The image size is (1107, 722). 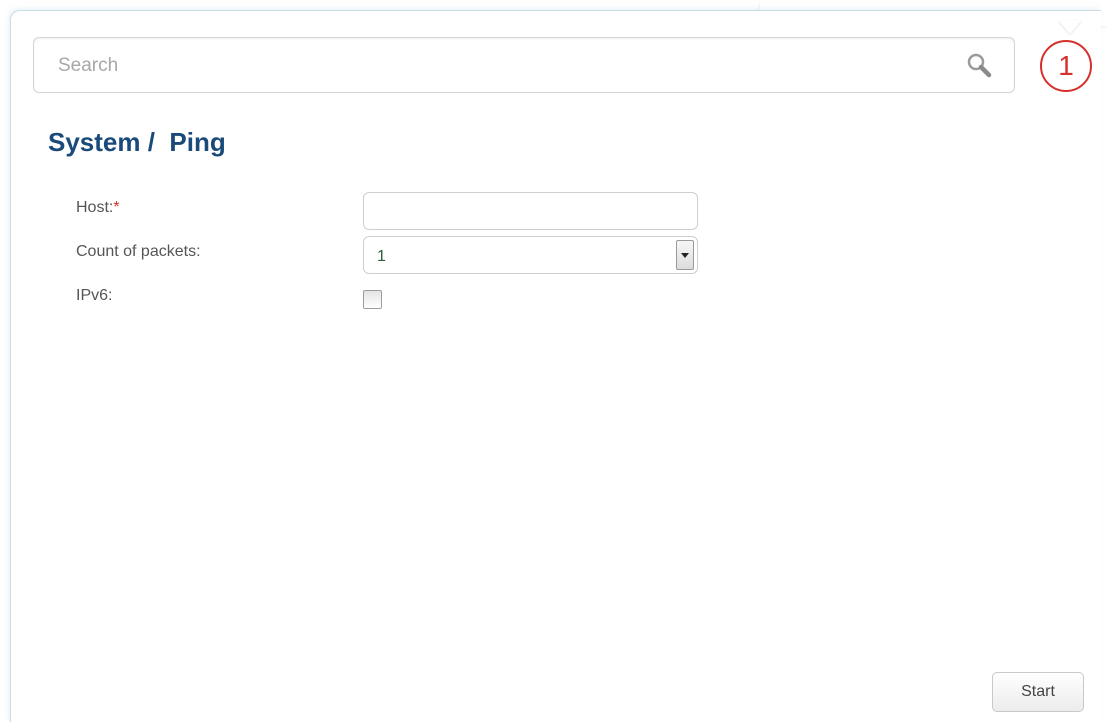 I want to click on host-label: Host:*, so click(x=98, y=208).